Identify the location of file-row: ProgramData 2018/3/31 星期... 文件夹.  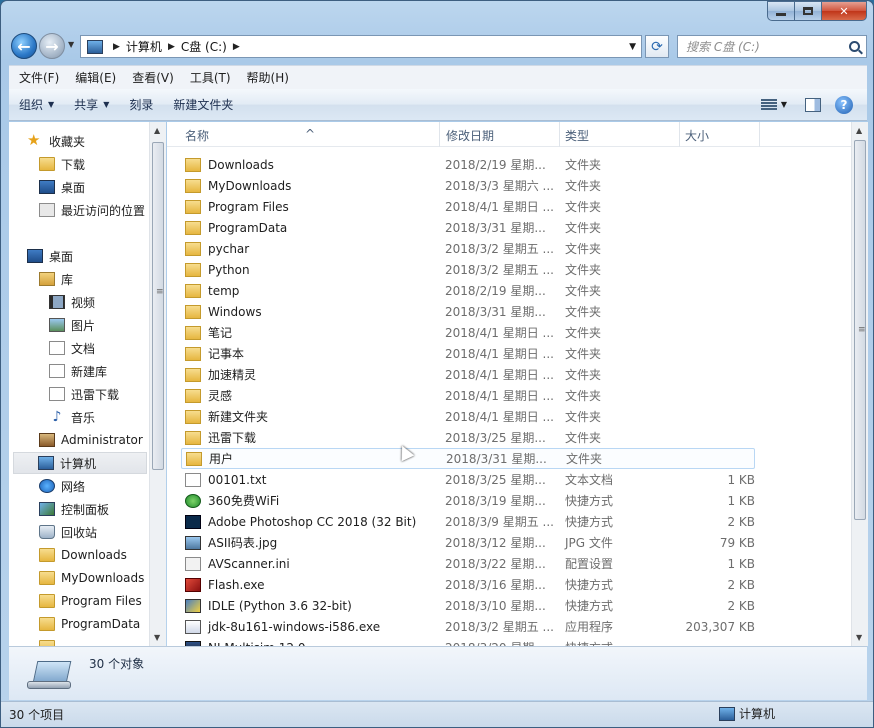
(468, 227).